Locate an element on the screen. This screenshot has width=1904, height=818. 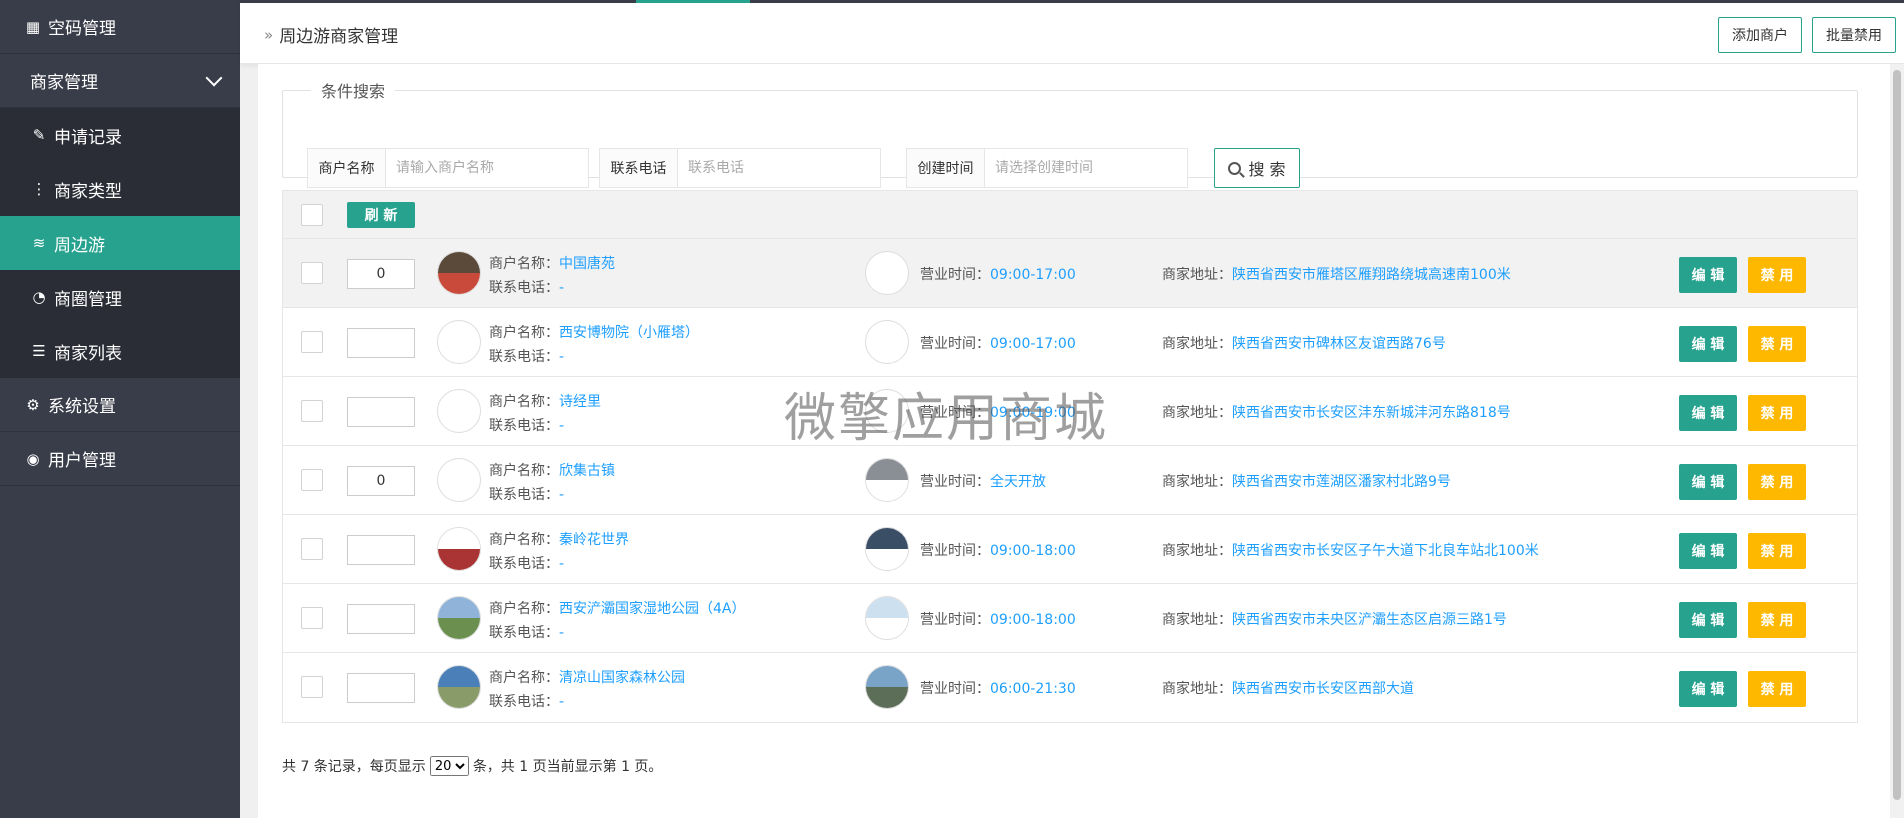
merchant-address-value: 陕西省西安市碑林区友谊西路76号 is located at coordinates (1339, 344).